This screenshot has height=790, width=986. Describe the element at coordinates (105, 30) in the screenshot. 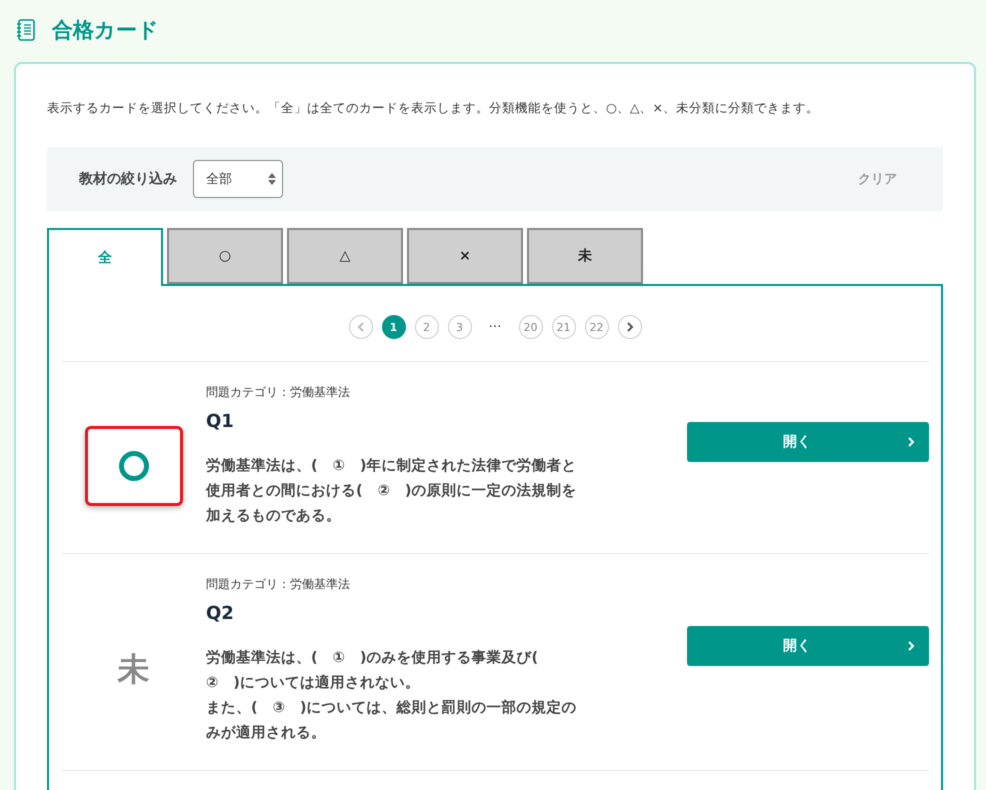

I see `page-title: 合格カード` at that location.